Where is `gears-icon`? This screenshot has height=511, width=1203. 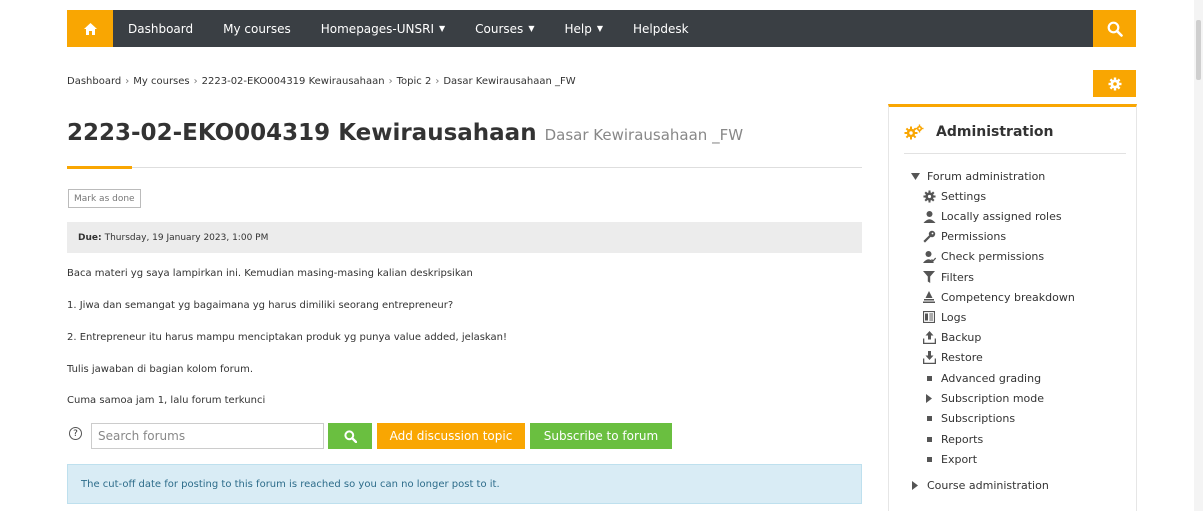
gears-icon is located at coordinates (914, 132).